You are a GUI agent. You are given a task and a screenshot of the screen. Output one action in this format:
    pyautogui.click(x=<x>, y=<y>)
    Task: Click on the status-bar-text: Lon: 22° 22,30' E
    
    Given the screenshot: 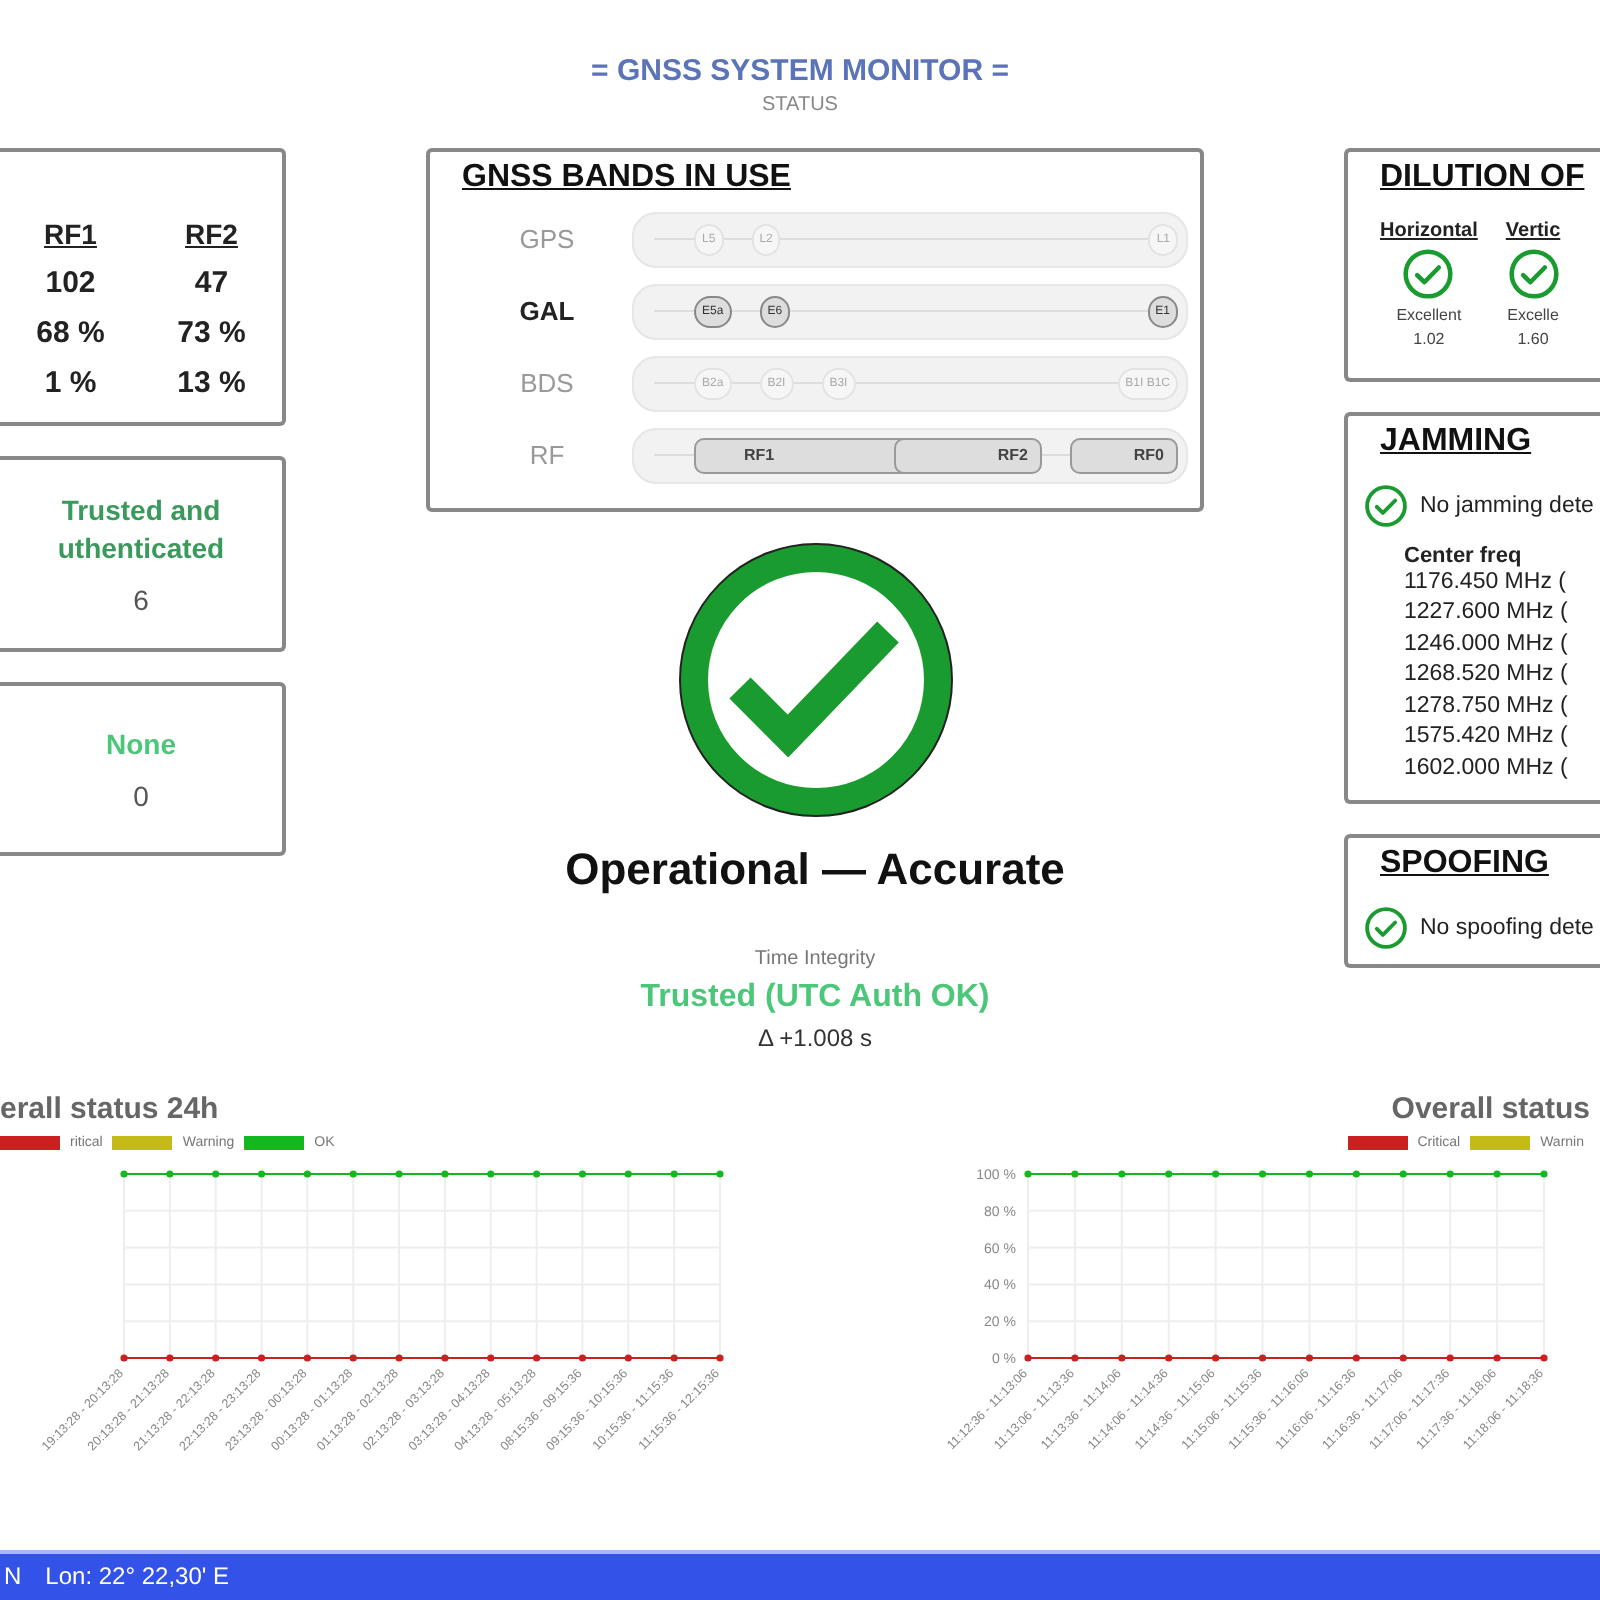 What is the action you would take?
    pyautogui.click(x=137, y=1576)
    